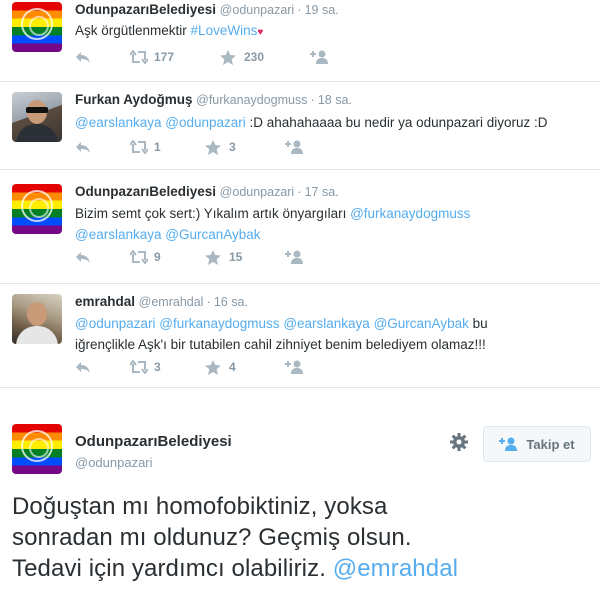  I want to click on follow-button: Takip et, so click(537, 444).